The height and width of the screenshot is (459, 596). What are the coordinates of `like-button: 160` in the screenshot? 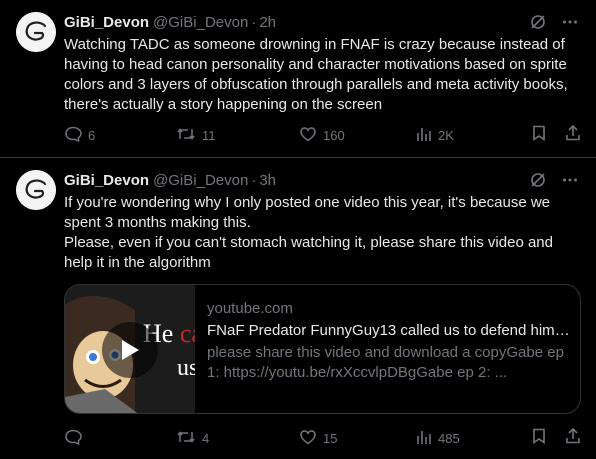 It's located at (322, 135).